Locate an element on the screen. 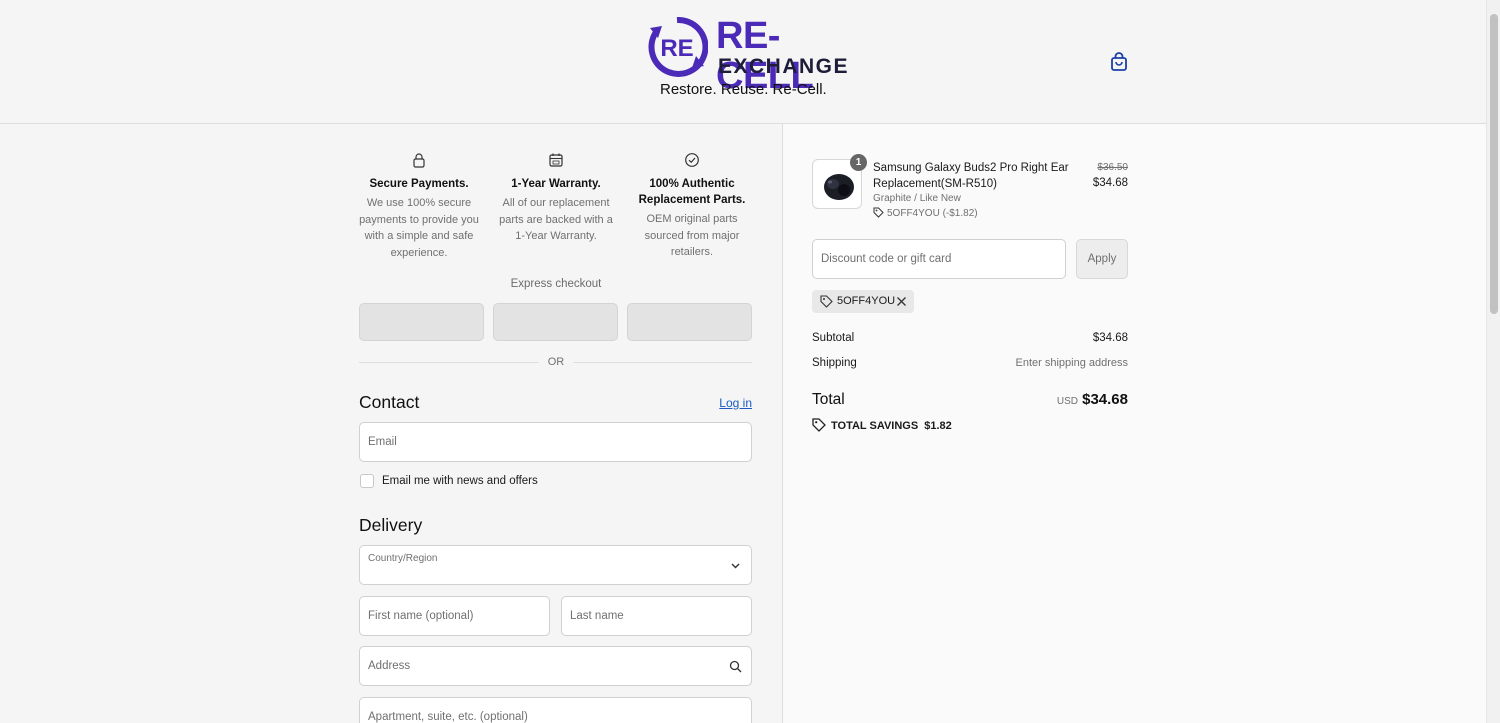 The height and width of the screenshot is (723, 1500). check-circle-icon is located at coordinates (692, 160).